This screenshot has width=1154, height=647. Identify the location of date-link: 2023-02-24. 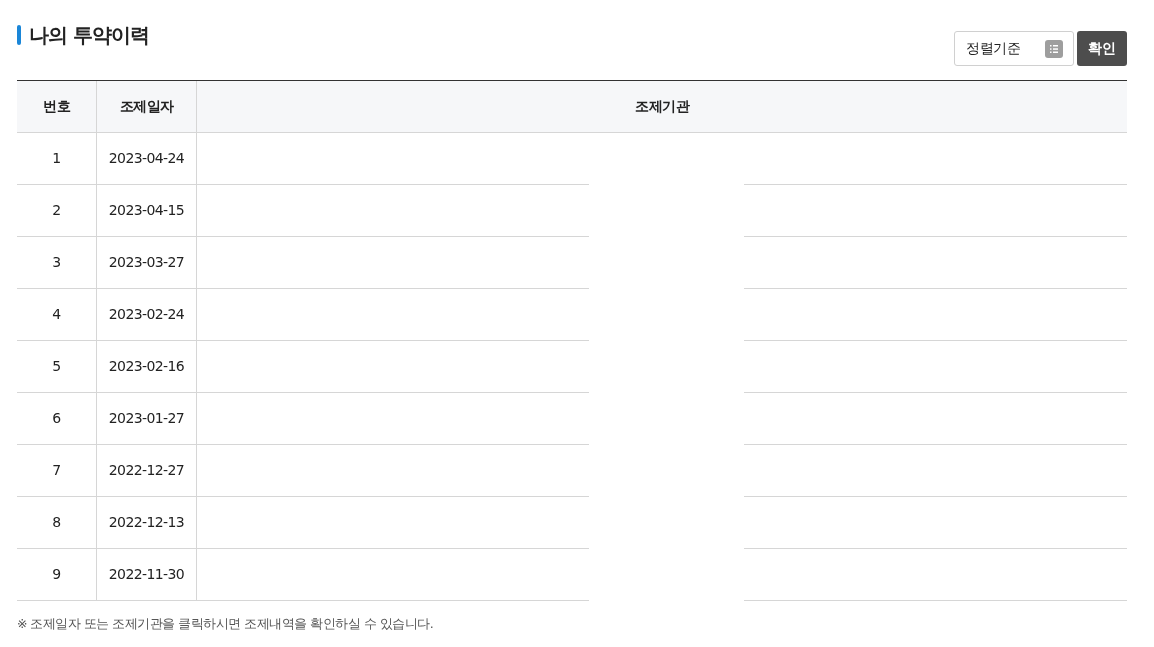
(147, 315).